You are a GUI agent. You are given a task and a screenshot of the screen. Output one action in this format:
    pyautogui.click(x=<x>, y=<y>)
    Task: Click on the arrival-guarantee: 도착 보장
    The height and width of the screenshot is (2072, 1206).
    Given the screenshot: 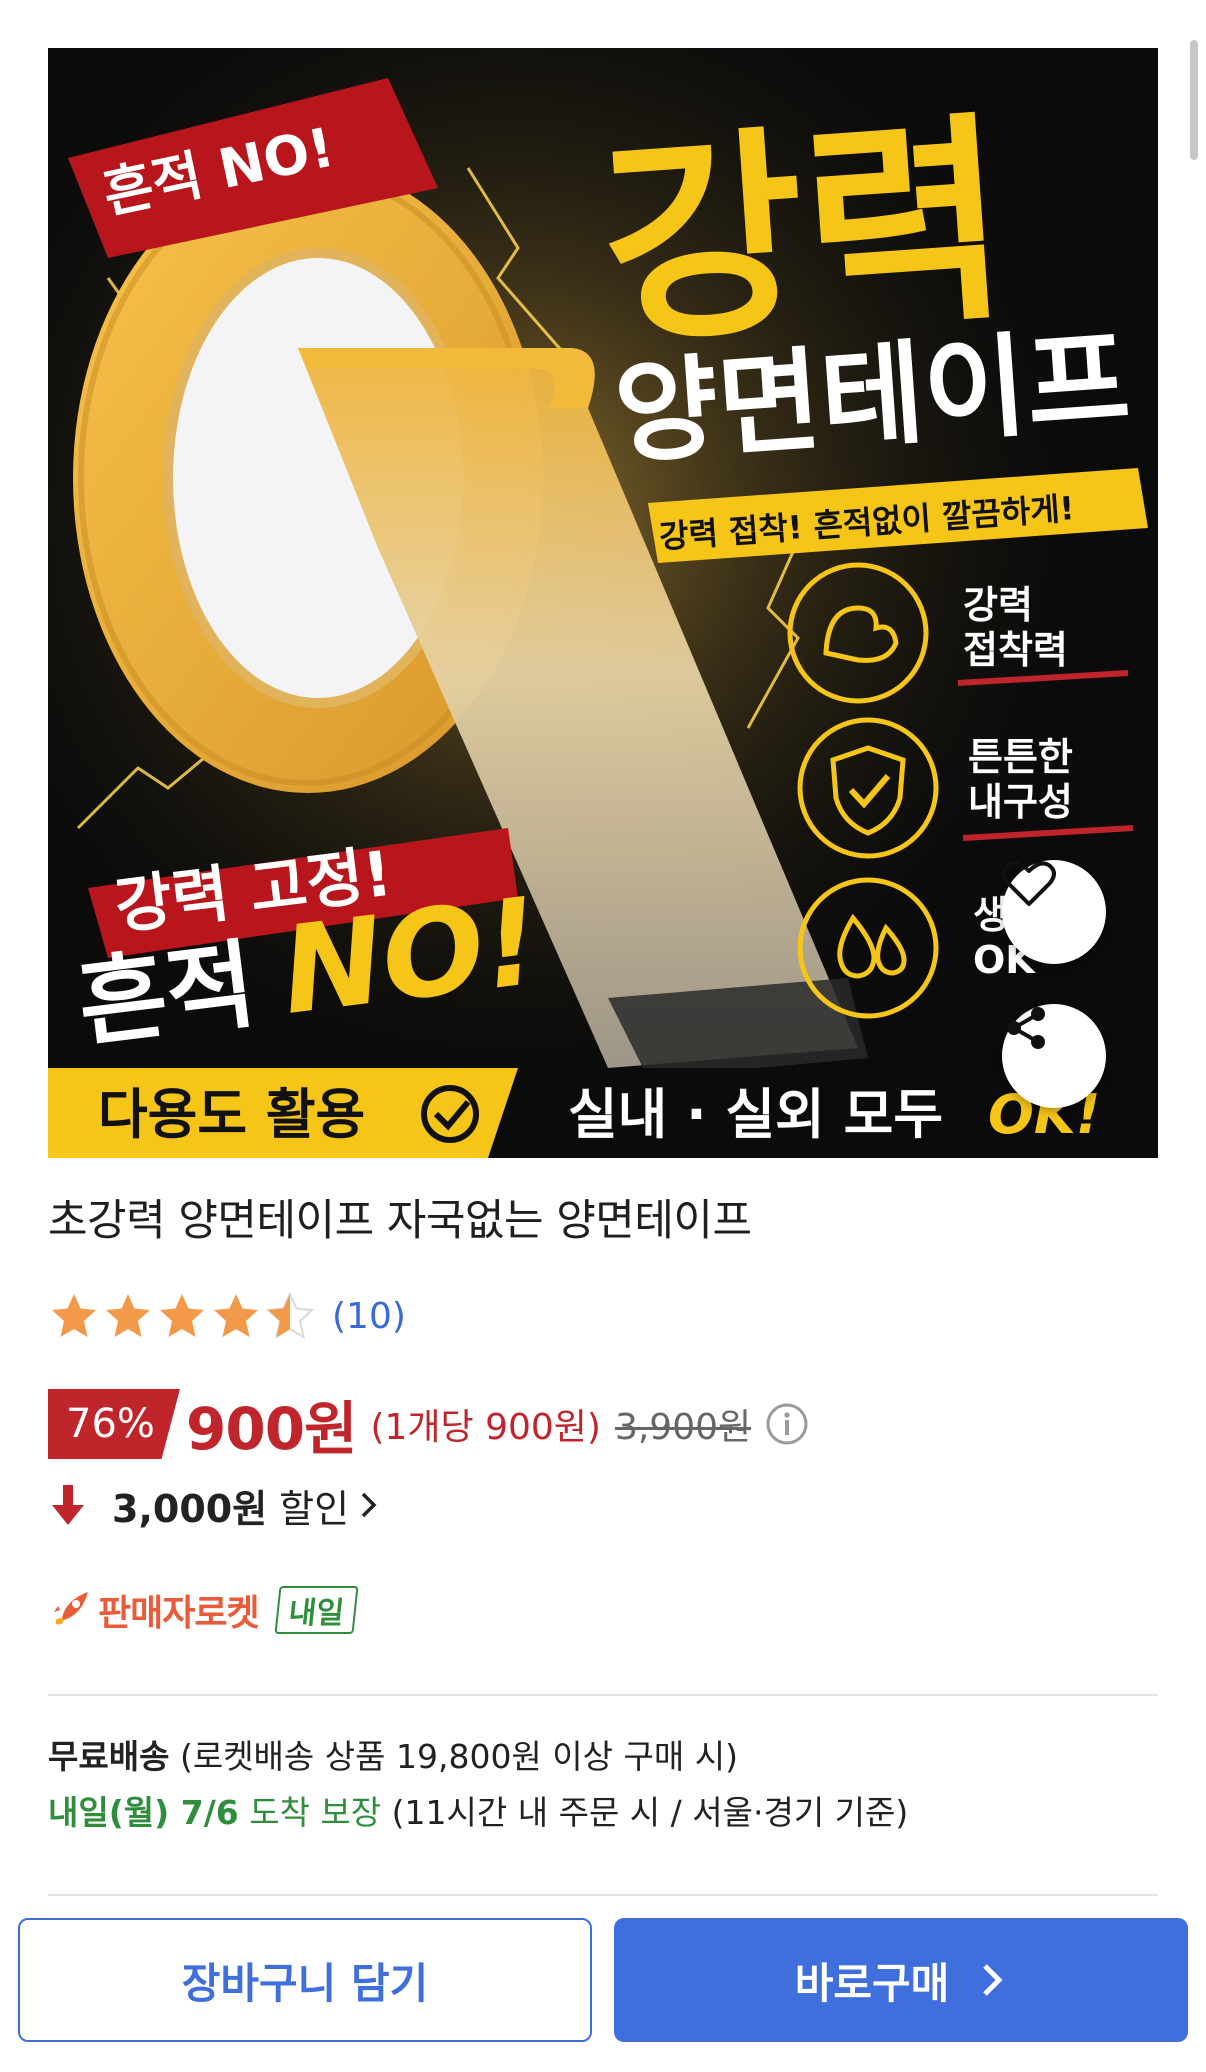 What is the action you would take?
    pyautogui.click(x=315, y=1812)
    